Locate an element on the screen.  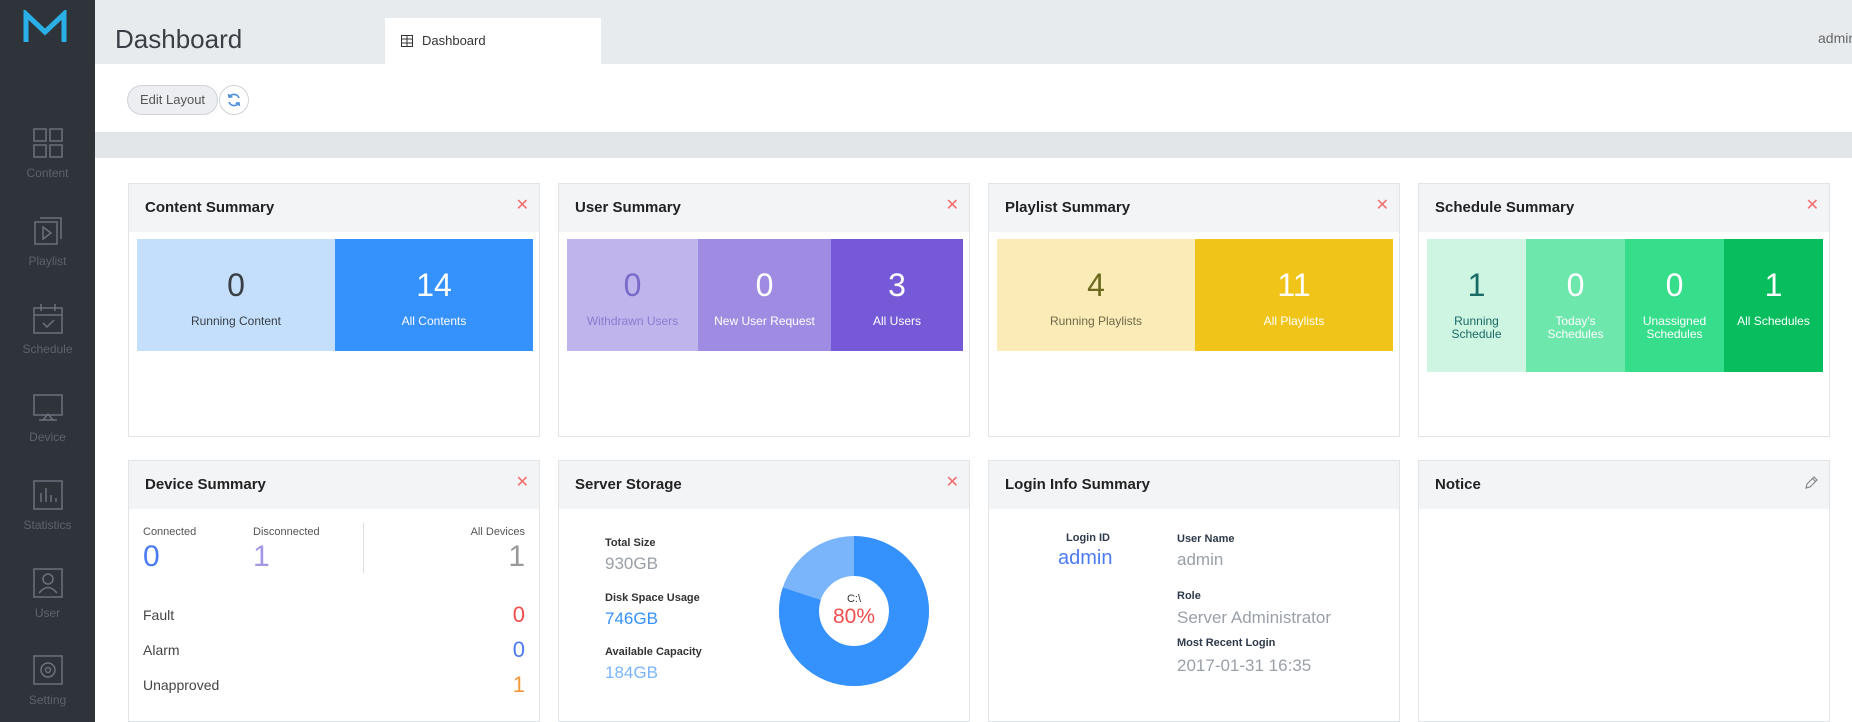
monitor-icon is located at coordinates (47, 407).